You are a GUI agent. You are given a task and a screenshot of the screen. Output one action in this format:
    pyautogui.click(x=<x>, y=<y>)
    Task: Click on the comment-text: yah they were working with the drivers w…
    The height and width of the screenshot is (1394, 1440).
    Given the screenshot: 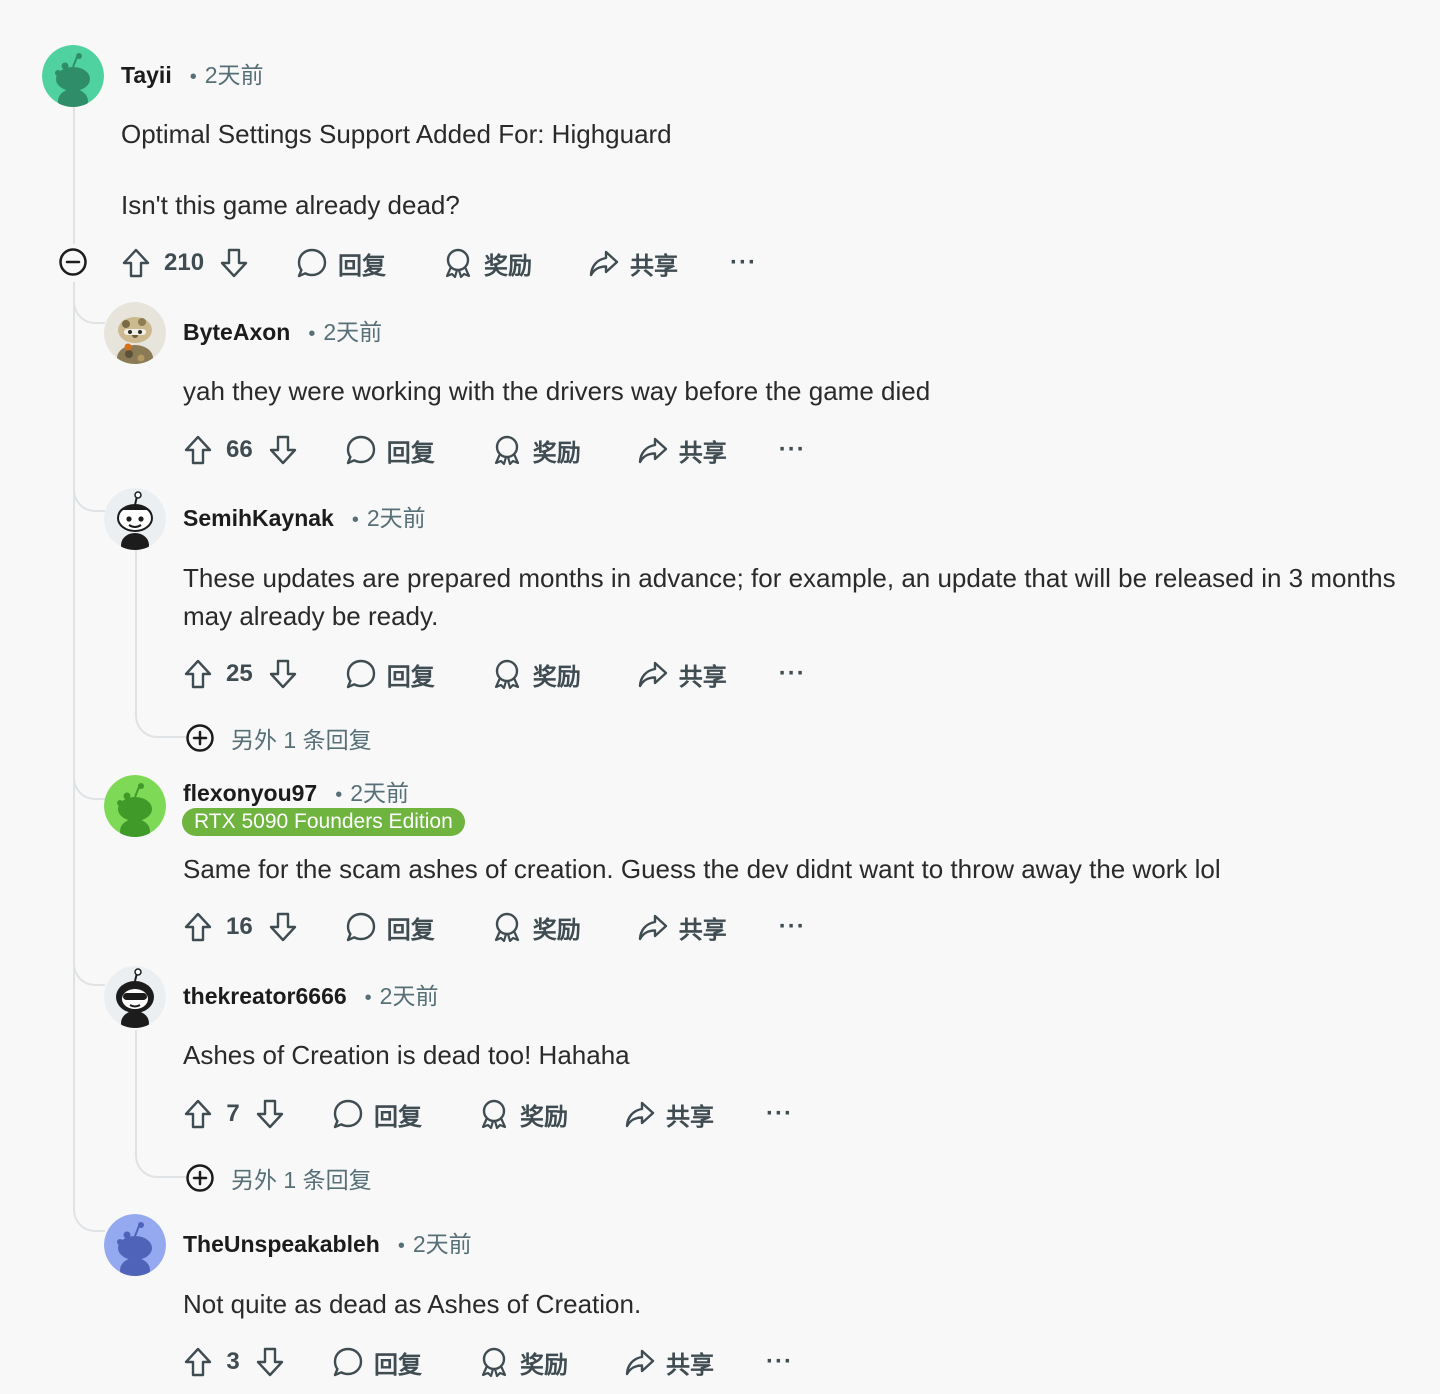 What is the action you would take?
    pyautogui.click(x=557, y=391)
    